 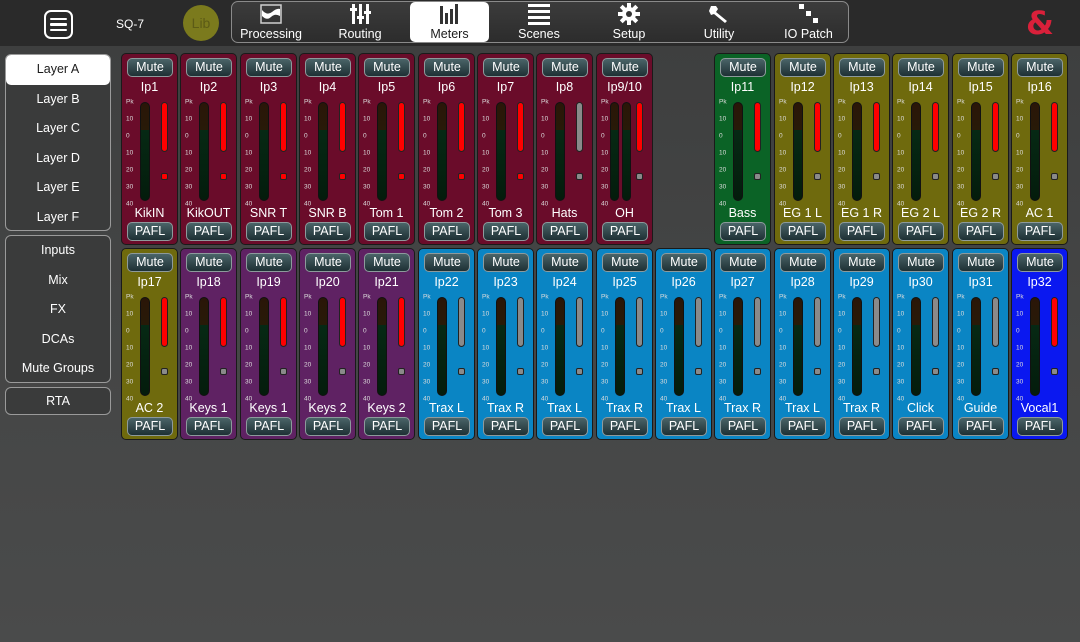 What do you see at coordinates (360, 22) in the screenshot?
I see `tab-routing: Routing` at bounding box center [360, 22].